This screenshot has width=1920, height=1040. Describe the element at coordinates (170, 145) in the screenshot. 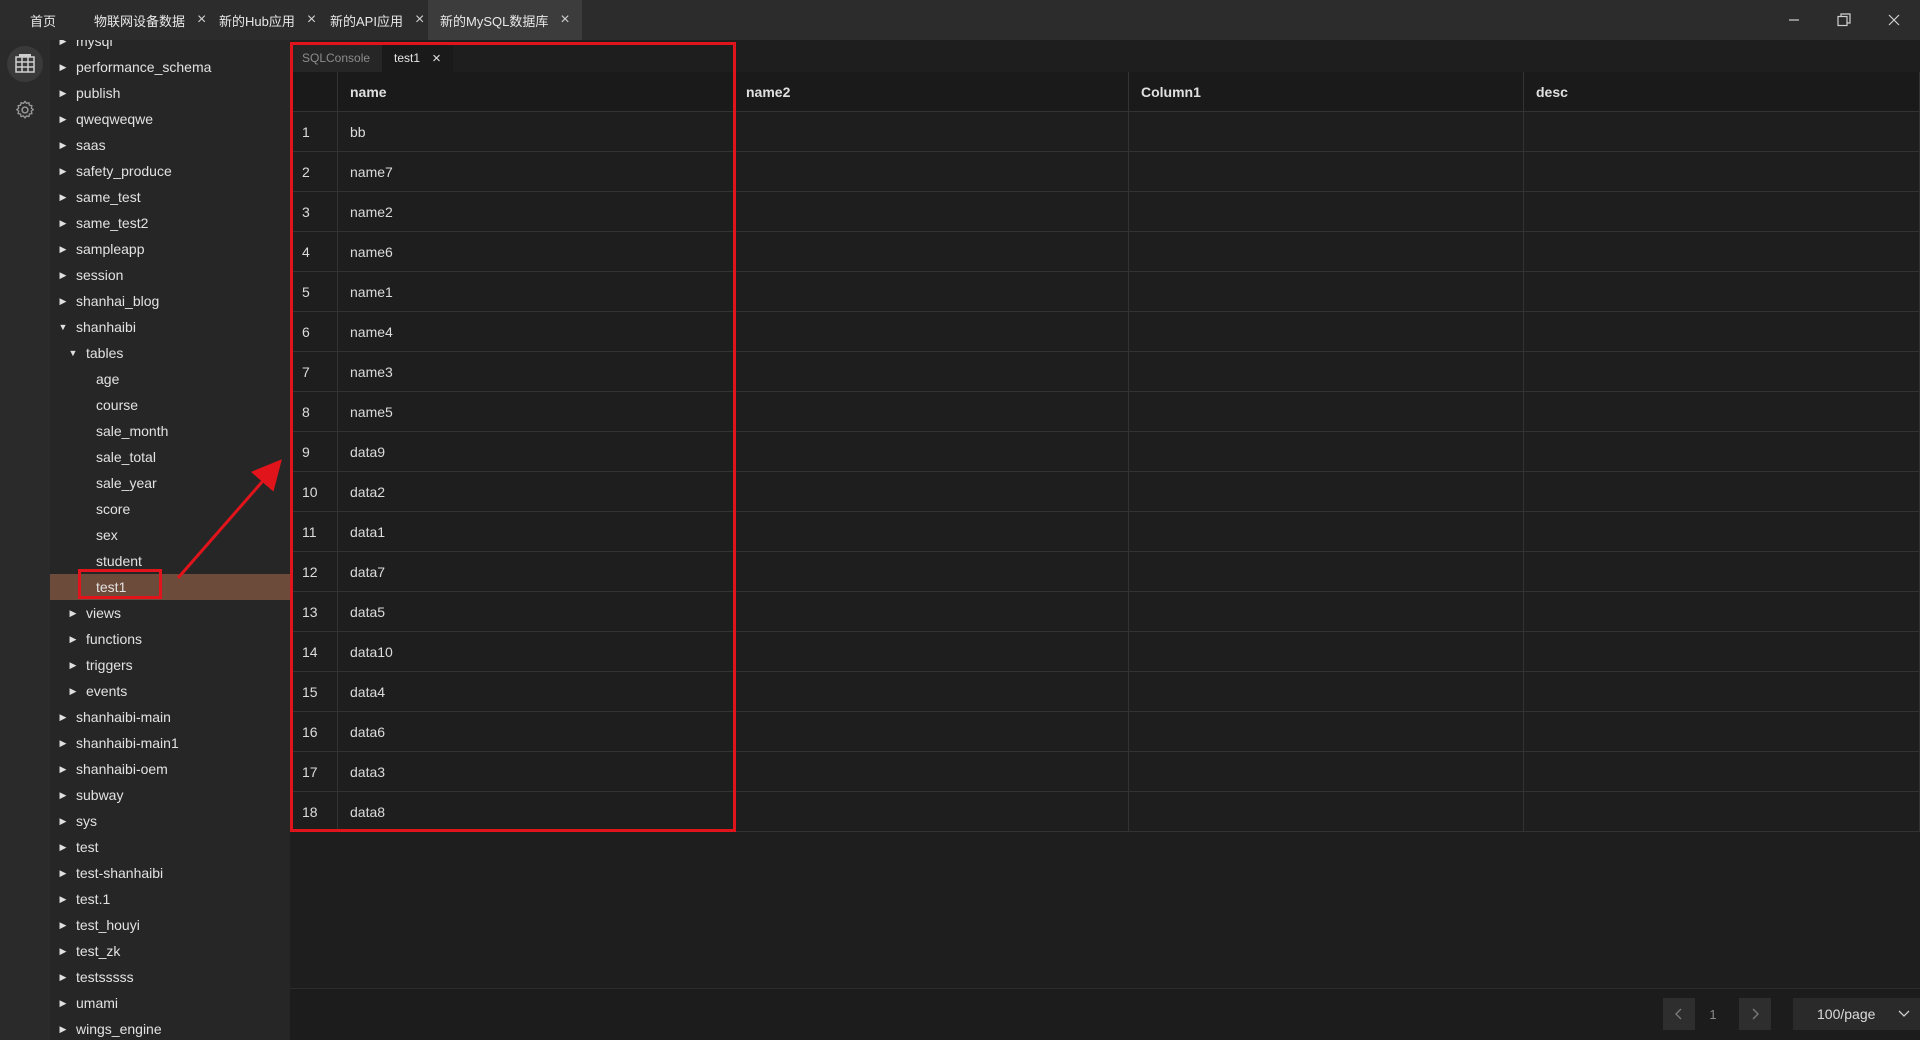

I see `tree-item: ▶ saas` at that location.